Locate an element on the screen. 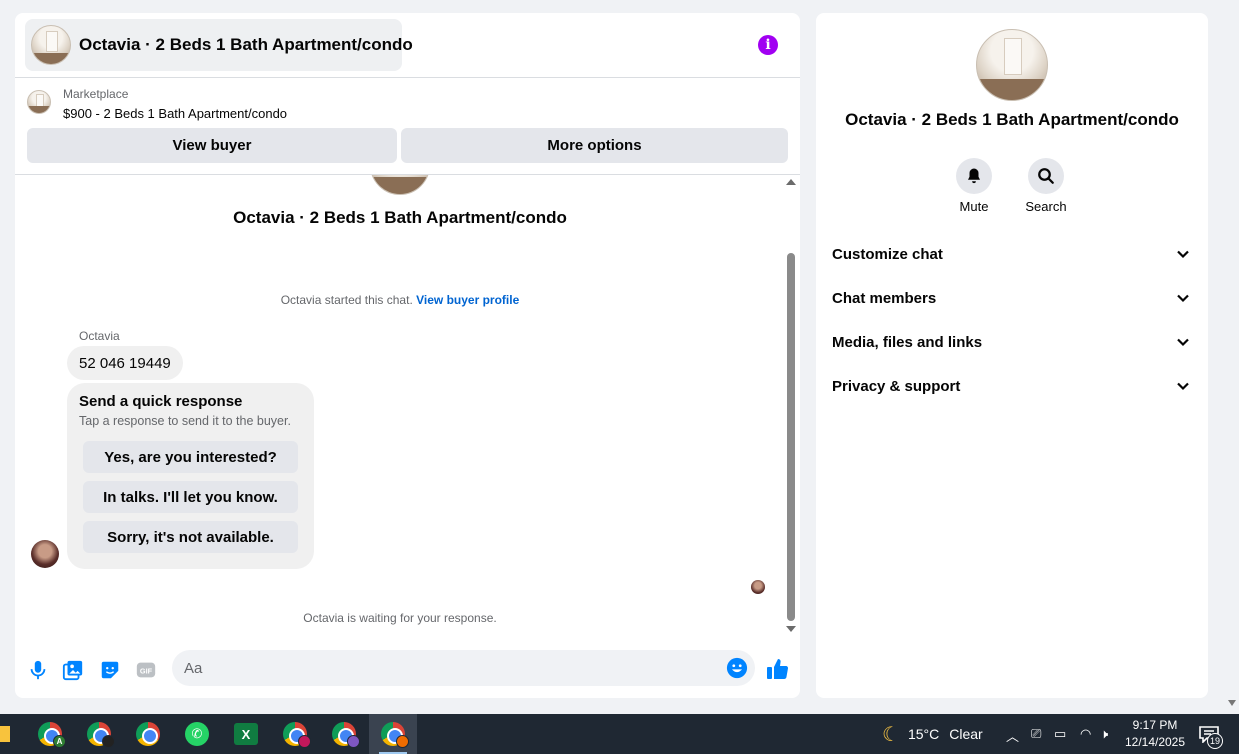 The width and height of the screenshot is (1239, 754). image-icon is located at coordinates (73, 670).